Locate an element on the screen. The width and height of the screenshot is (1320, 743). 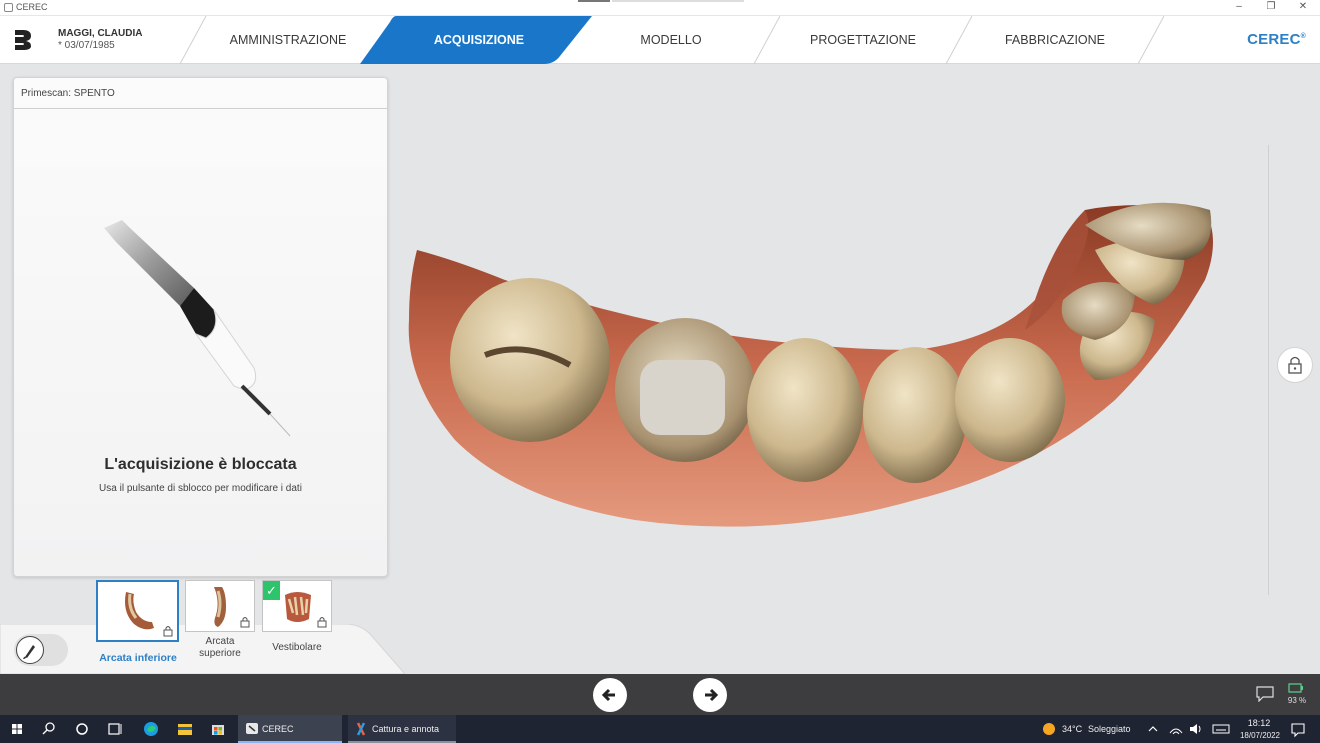
taskbar-app-snip-label: Cattura e annota is located at coordinates (406, 729).